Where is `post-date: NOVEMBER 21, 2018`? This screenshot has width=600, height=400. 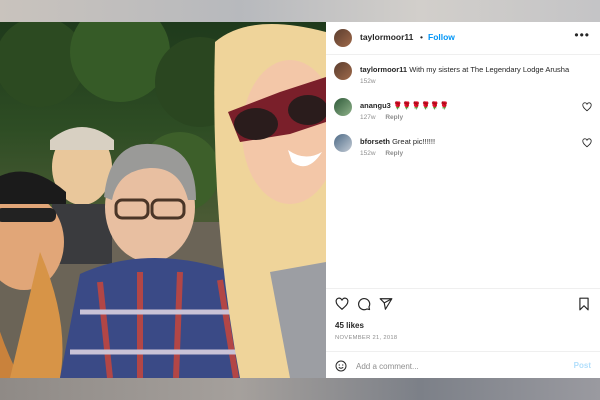 post-date: NOVEMBER 21, 2018 is located at coordinates (366, 338).